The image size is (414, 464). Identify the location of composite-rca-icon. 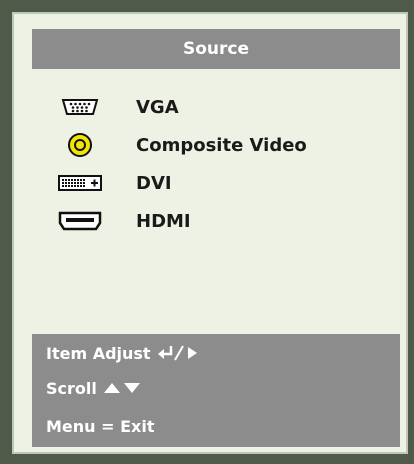
(80, 145).